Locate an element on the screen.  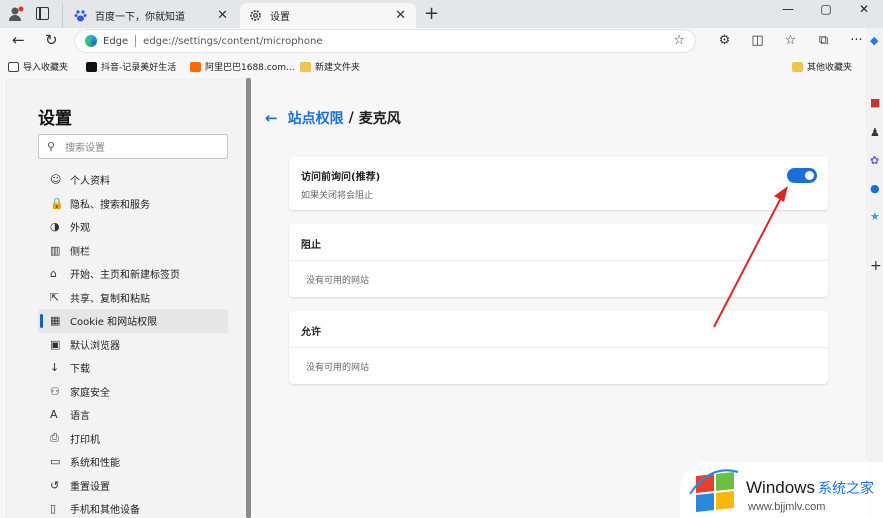
toolbar-icons: ⚙ ◫ ☆ ⧉ ··· is located at coordinates (790, 40).